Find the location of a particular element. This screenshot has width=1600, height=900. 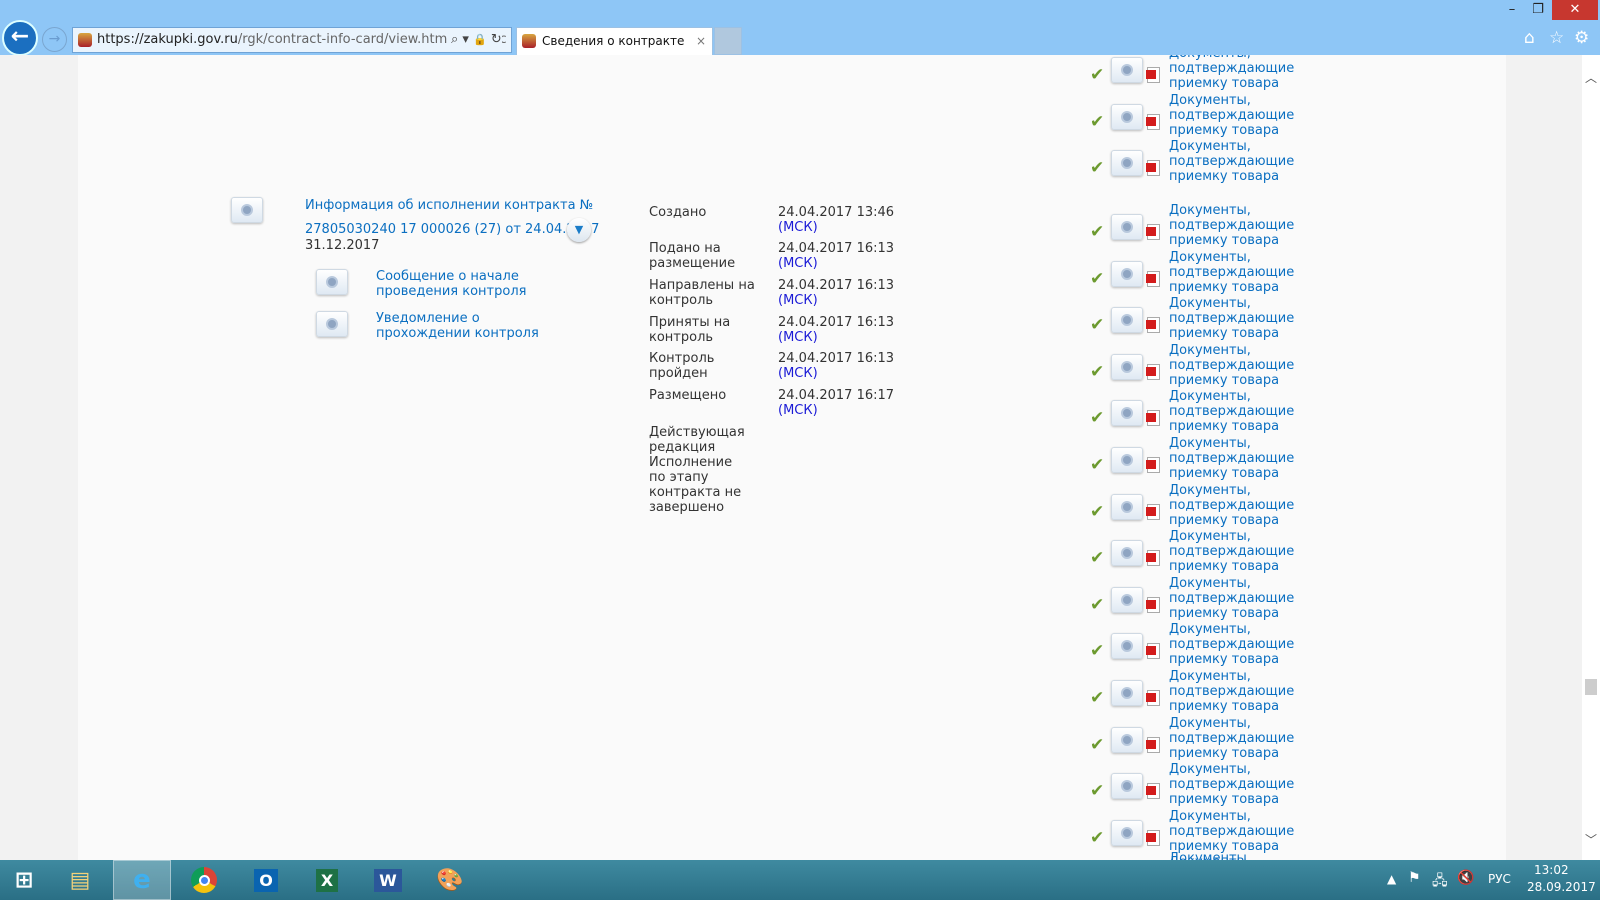

scrollbar-thumb is located at coordinates (1591, 687).